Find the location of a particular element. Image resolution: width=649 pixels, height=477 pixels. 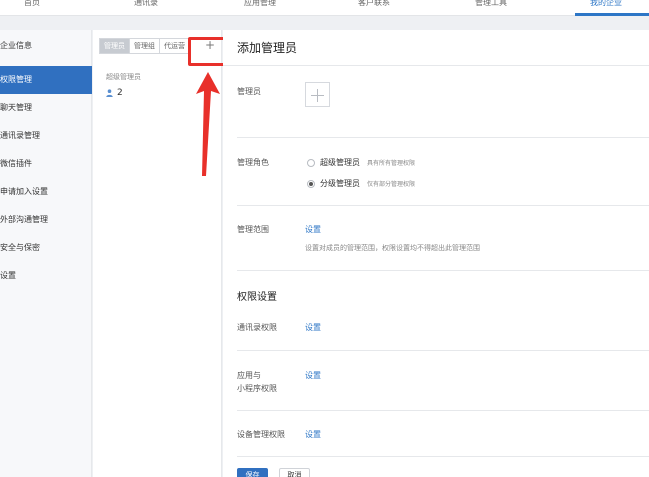

tab-admins: 管理员 is located at coordinates (114, 46).